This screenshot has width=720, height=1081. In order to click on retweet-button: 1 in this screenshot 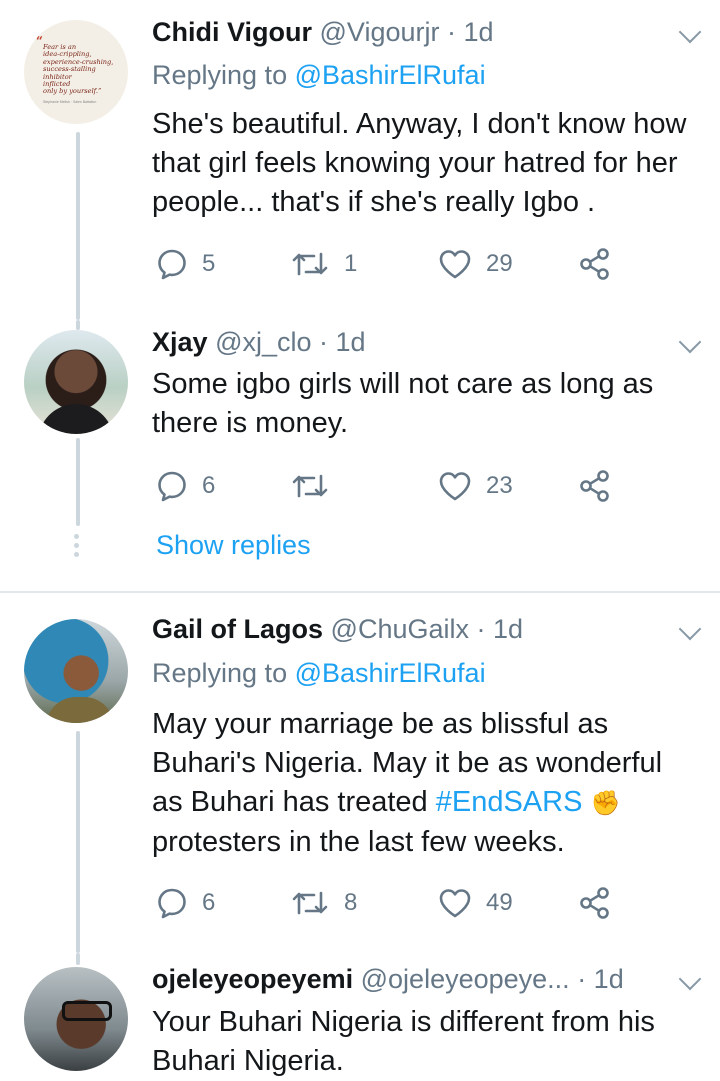, I will do `click(323, 264)`.